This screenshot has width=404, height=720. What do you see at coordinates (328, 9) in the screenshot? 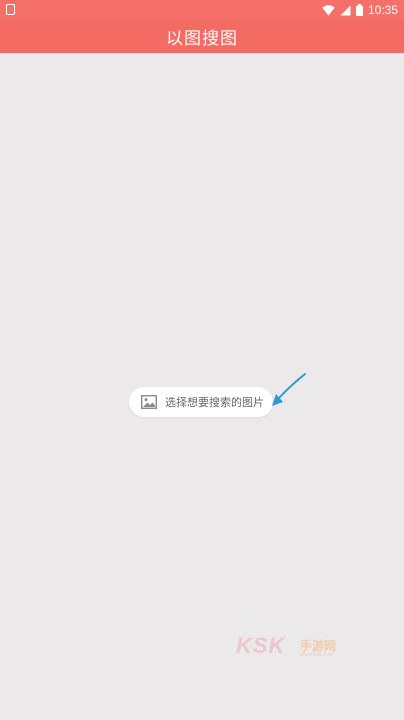
I see `wifi-icon` at bounding box center [328, 9].